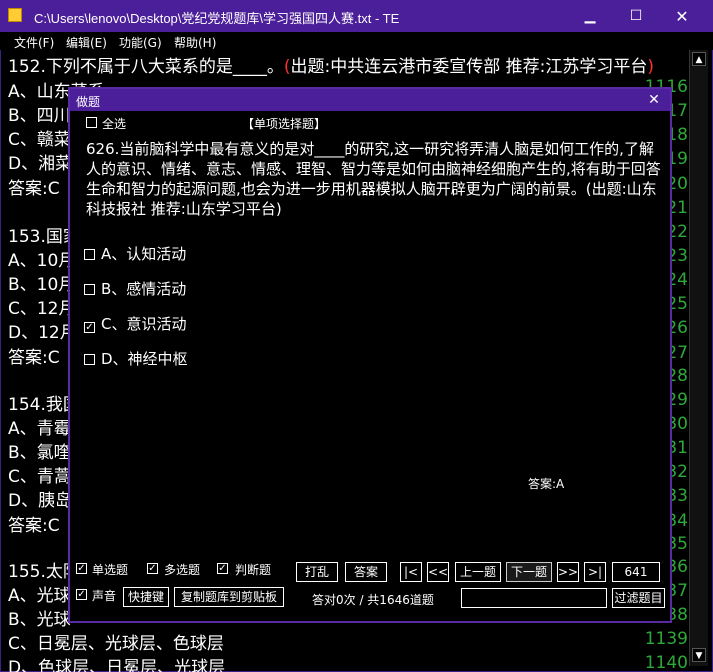 This screenshot has width=713, height=672. Describe the element at coordinates (91, 122) in the screenshot. I see `select-all-checkbox` at that location.